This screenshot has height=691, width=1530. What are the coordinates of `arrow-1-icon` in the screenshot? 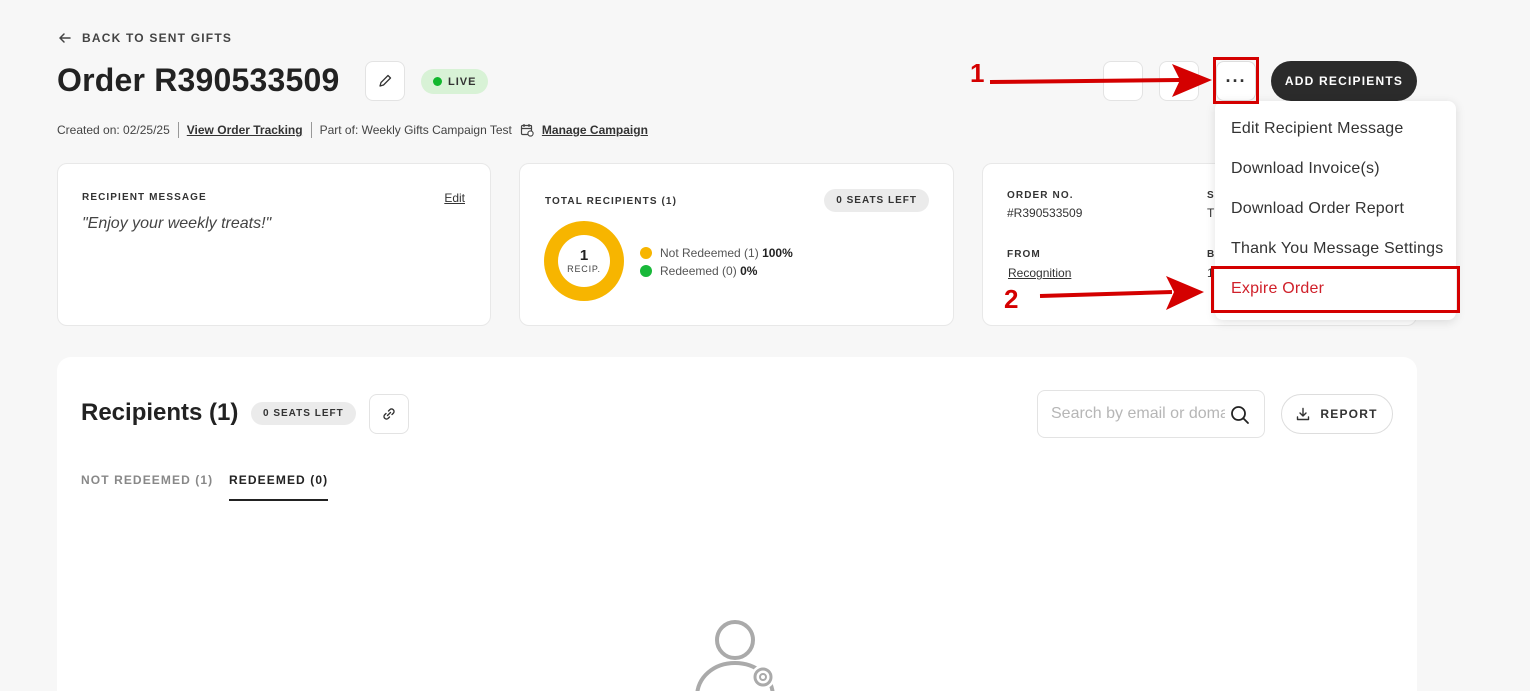 It's located at (1100, 80).